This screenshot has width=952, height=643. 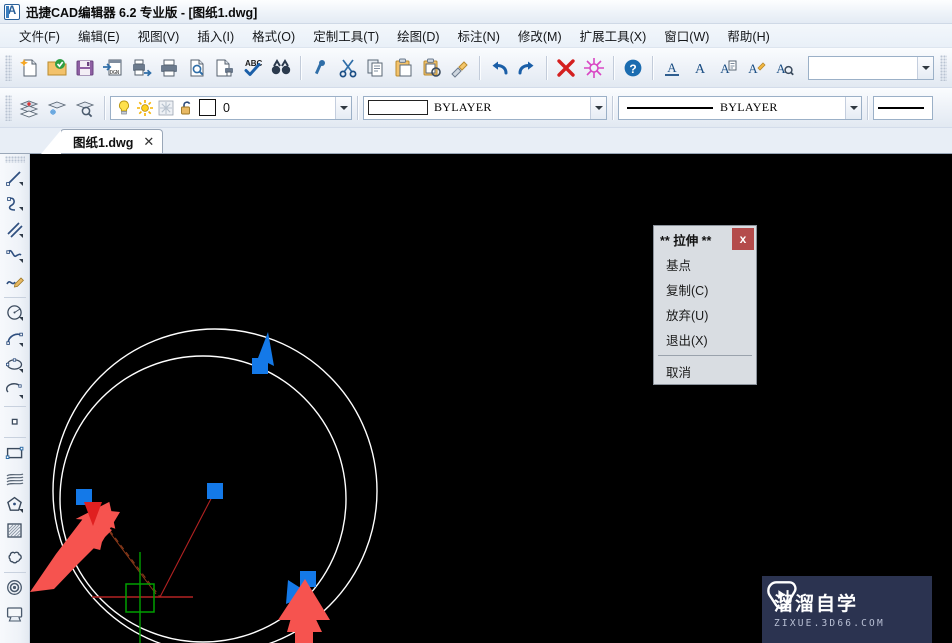 I want to click on erase-icon, so click(x=566, y=68).